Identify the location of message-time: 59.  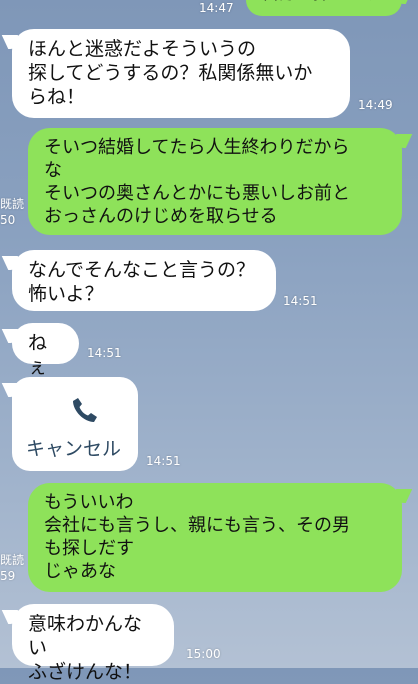
(8, 576).